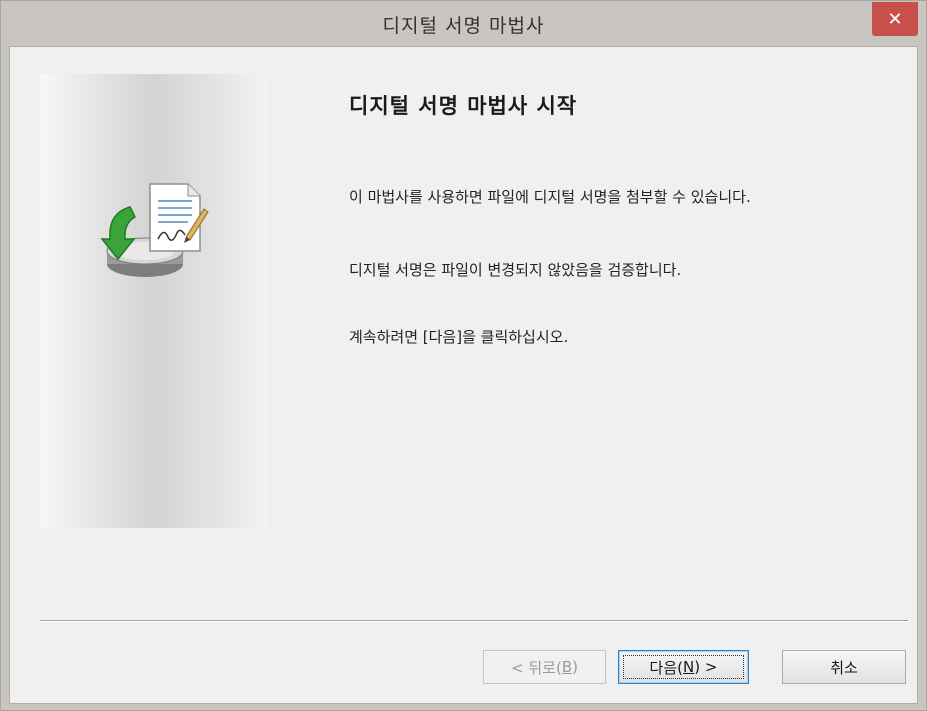 Image resolution: width=927 pixels, height=711 pixels. What do you see at coordinates (463, 106) in the screenshot?
I see `wizard-heading: 디지털 서명 마법사 시작` at bounding box center [463, 106].